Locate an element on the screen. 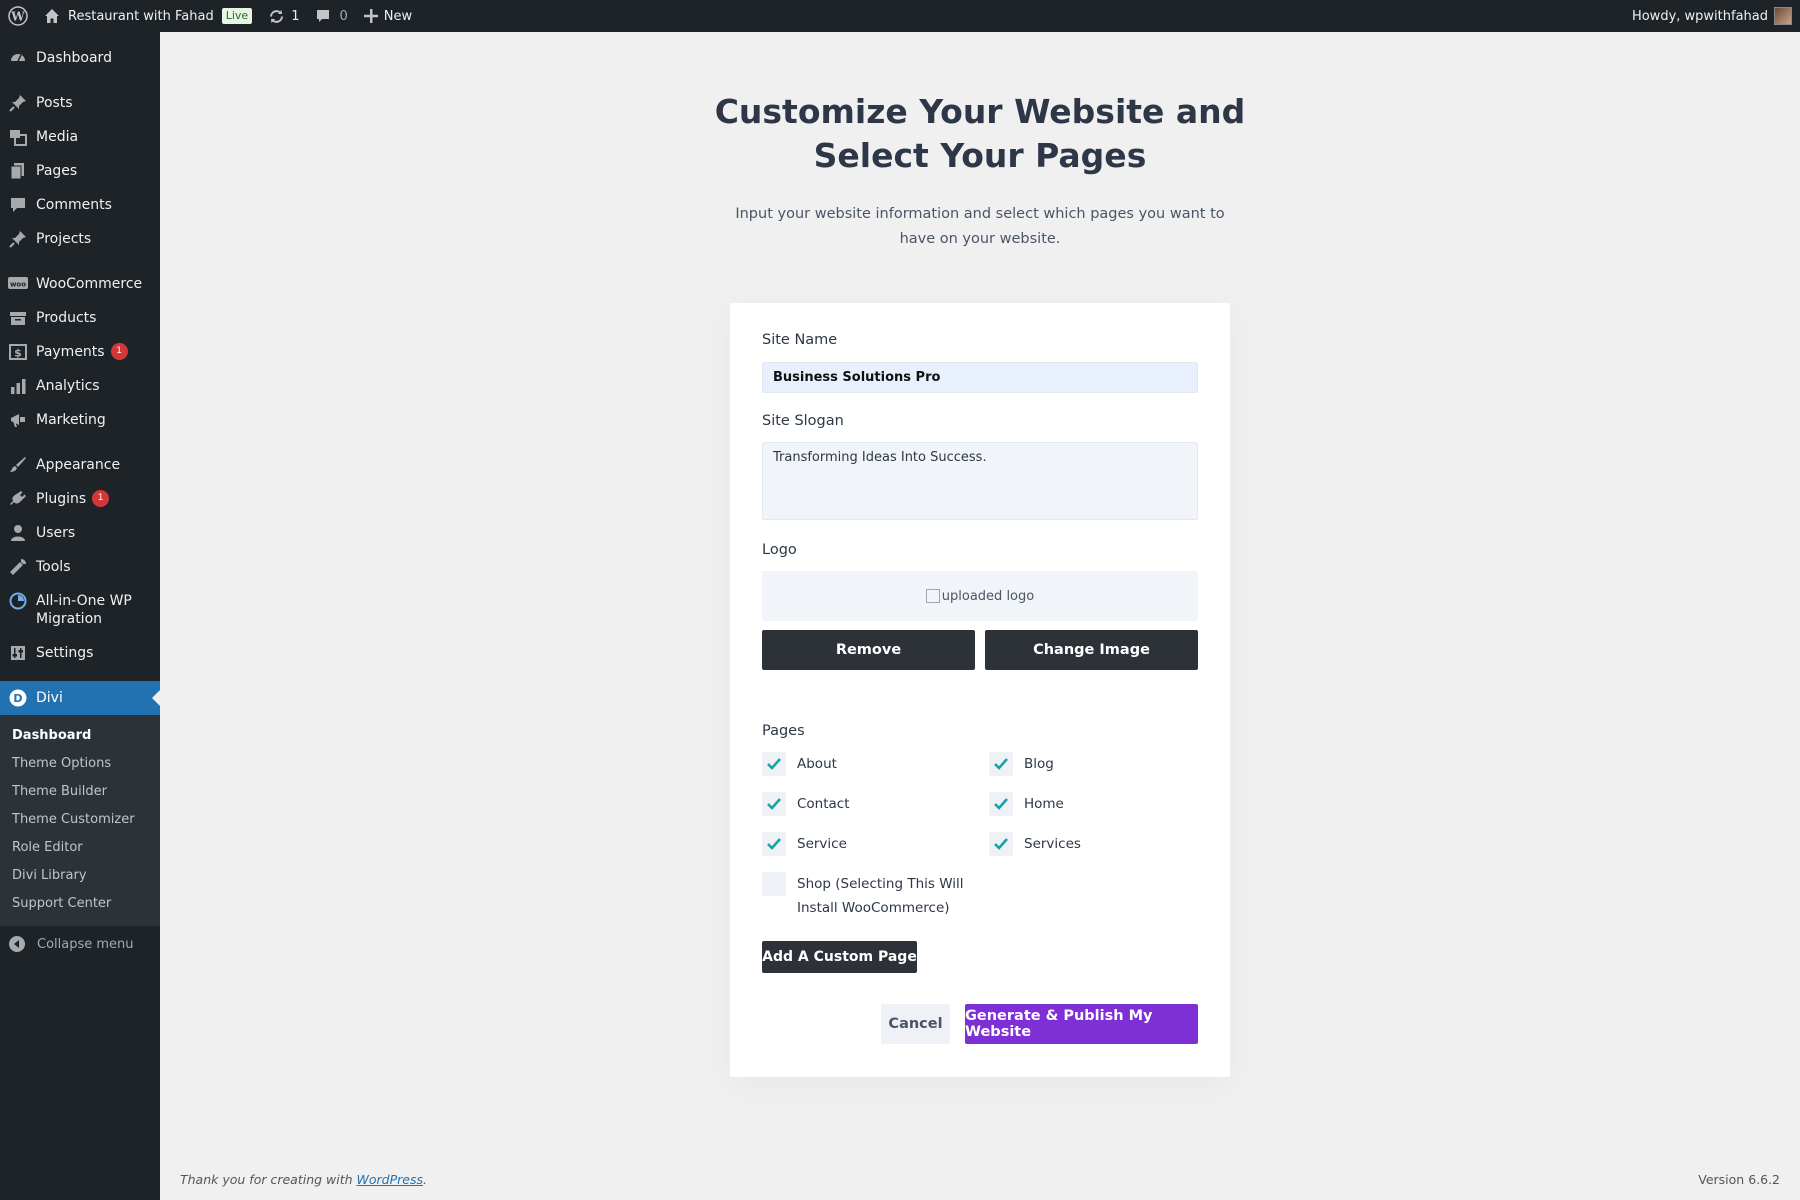 Image resolution: width=1800 pixels, height=1200 pixels. howdy-label: Howdy, wpwithfahad is located at coordinates (1699, 16).